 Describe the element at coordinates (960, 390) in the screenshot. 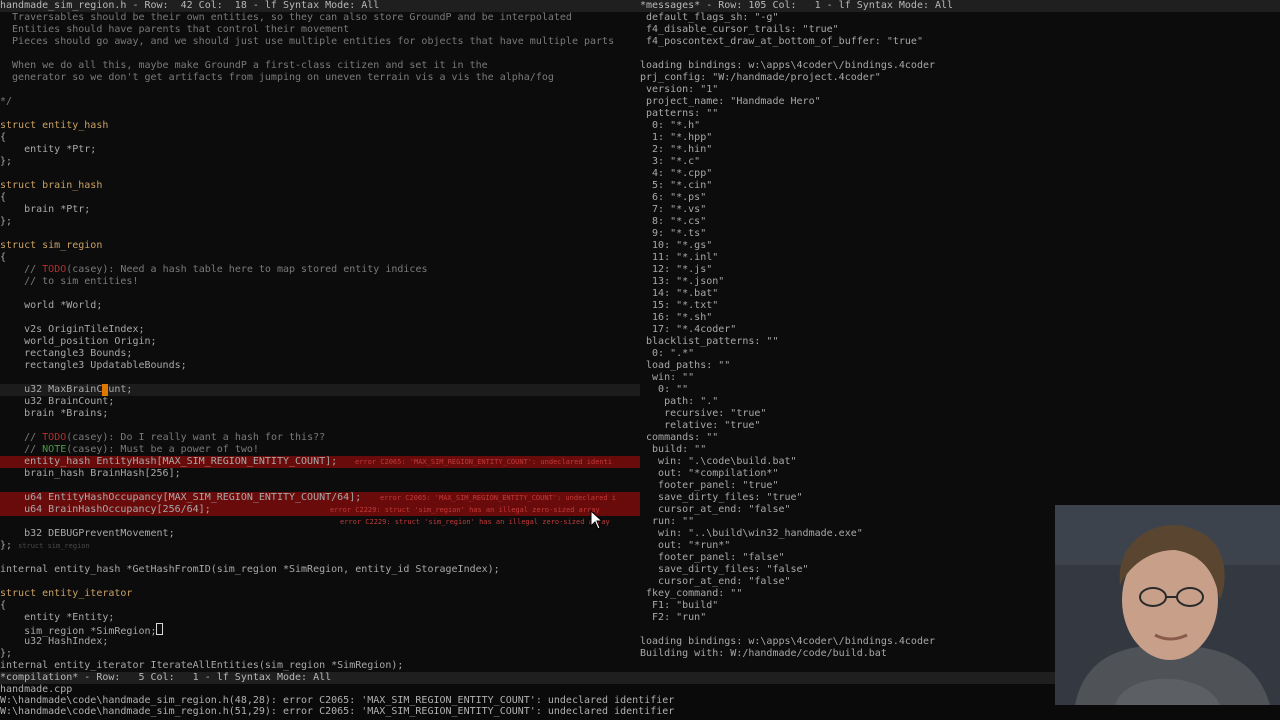

I see `message-line: 0: ""` at that location.